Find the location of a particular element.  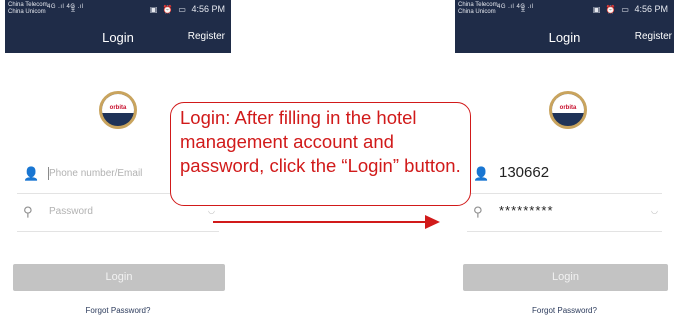

password-field: ⚲ ********* ◡ is located at coordinates (564, 213).